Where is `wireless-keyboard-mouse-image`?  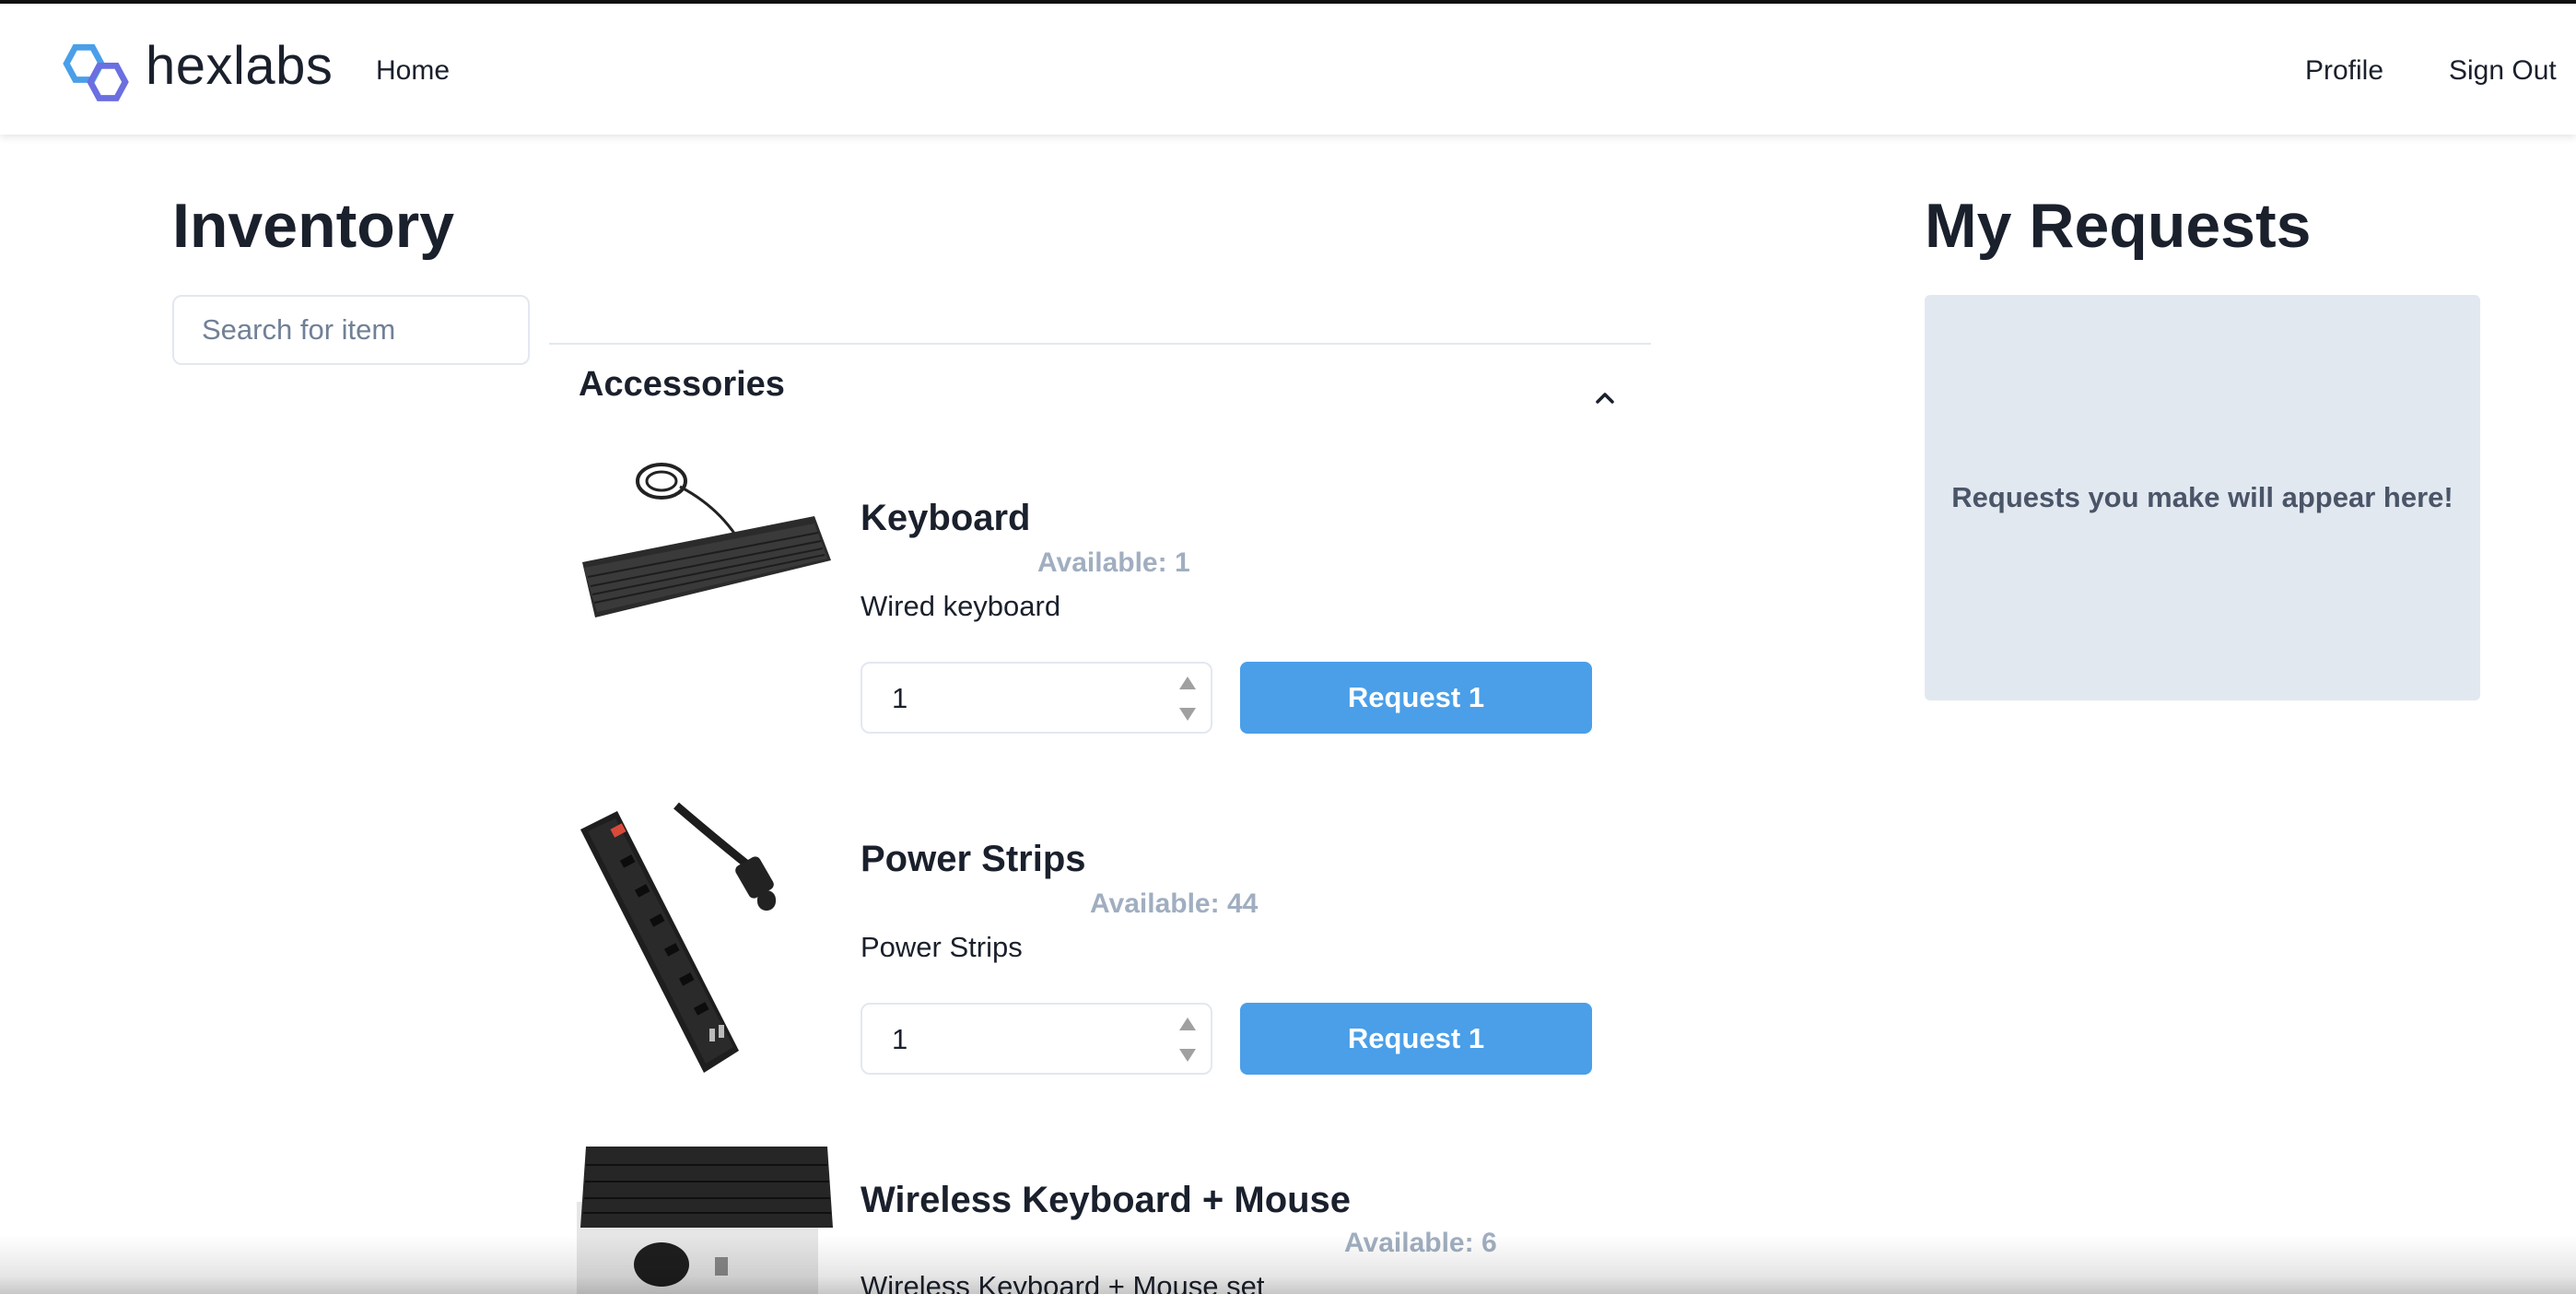 wireless-keyboard-mouse-image is located at coordinates (705, 1221).